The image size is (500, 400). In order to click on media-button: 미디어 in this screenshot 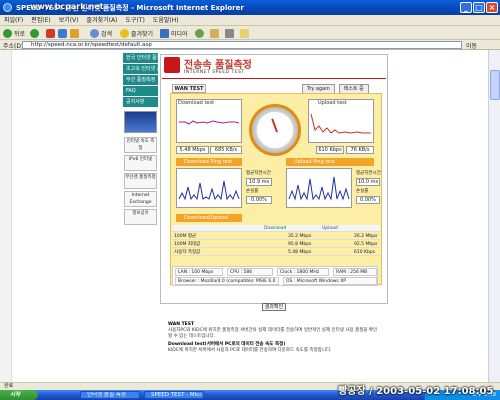, I will do `click(174, 33)`.